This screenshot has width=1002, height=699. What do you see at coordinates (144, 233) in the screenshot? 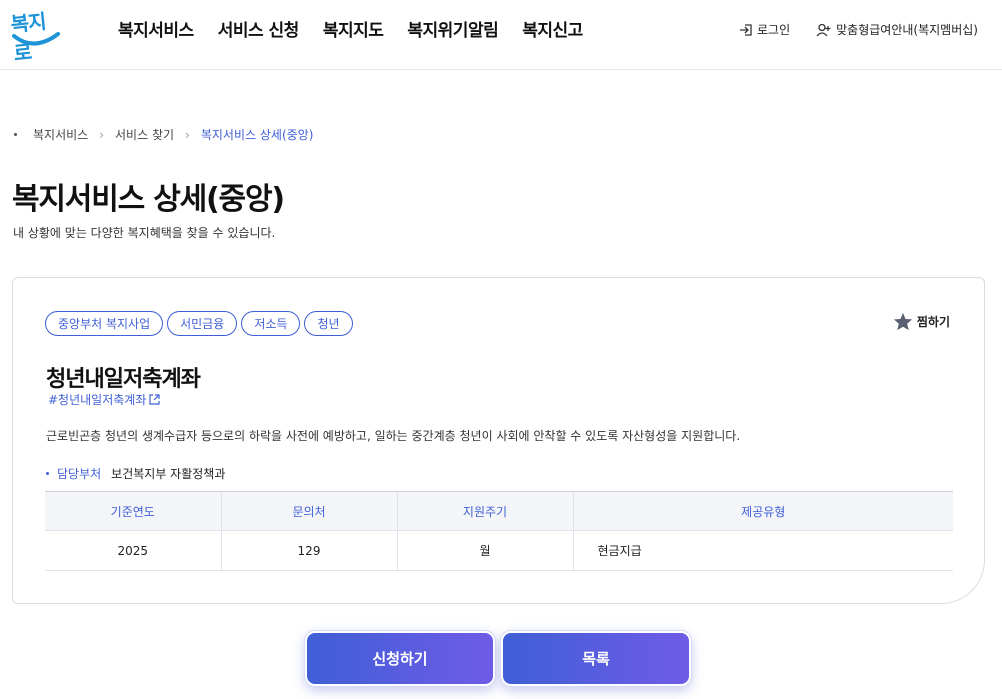
I see `page-description: 내 상황에 맞는 다양한 복지혜택을 찾을 수 있습니다.` at bounding box center [144, 233].